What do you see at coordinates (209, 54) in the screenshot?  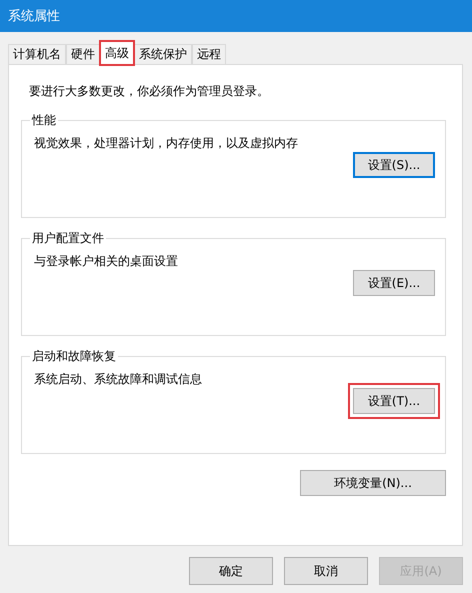 I see `tab: 远程` at bounding box center [209, 54].